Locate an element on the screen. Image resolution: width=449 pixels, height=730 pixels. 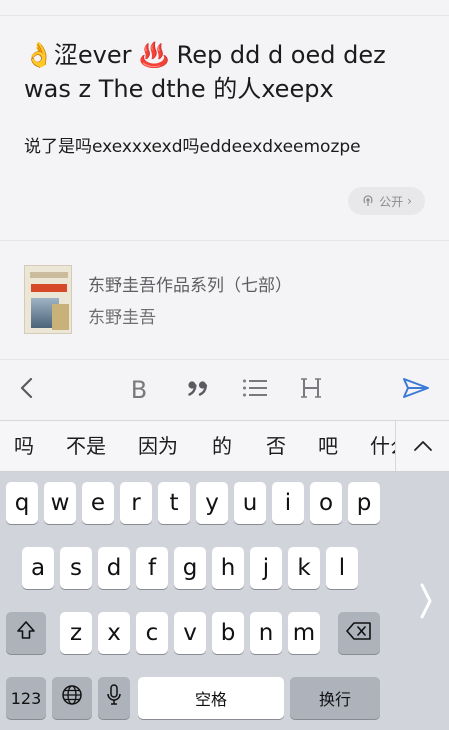
send-button is located at coordinates (416, 390).